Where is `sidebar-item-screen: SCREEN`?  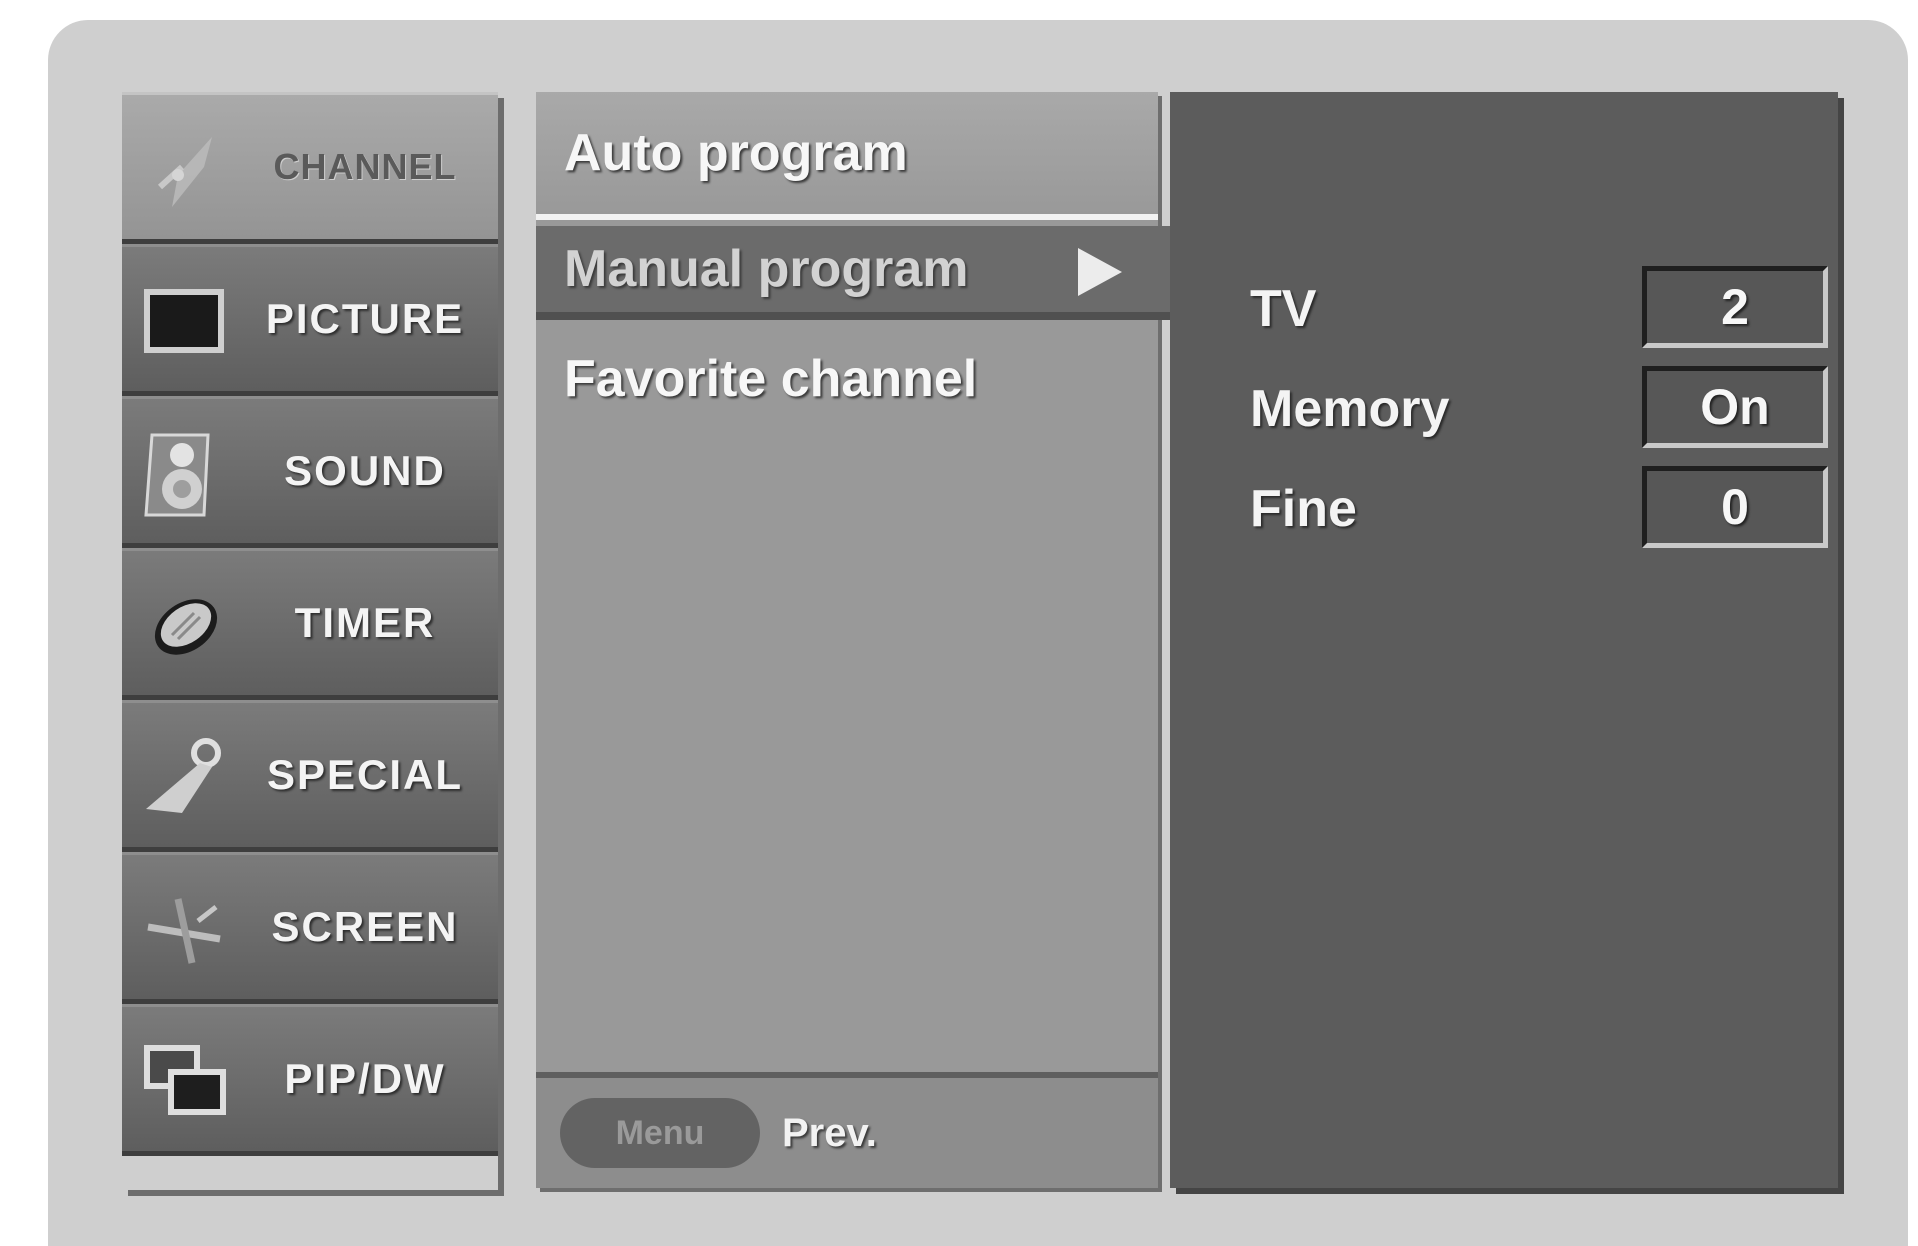
sidebar-item-screen: SCREEN is located at coordinates (310, 928).